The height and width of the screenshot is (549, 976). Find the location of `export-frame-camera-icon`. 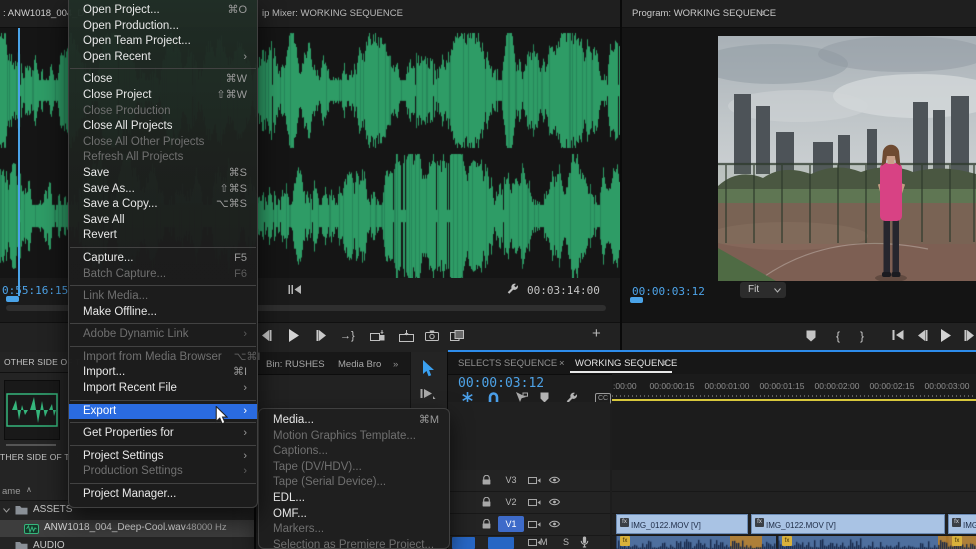

export-frame-camera-icon is located at coordinates (432, 335).